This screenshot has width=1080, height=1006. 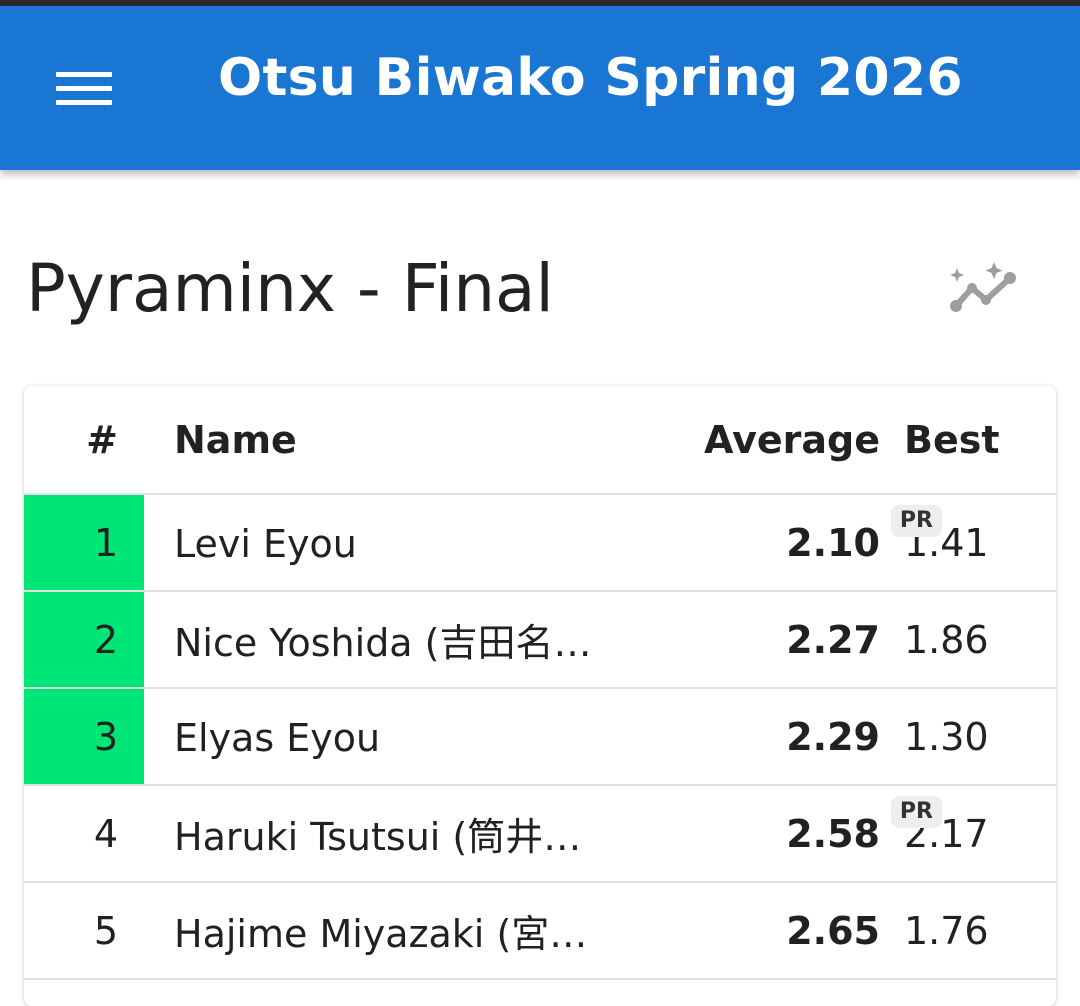 I want to click on row-average: 2.27, so click(x=833, y=639).